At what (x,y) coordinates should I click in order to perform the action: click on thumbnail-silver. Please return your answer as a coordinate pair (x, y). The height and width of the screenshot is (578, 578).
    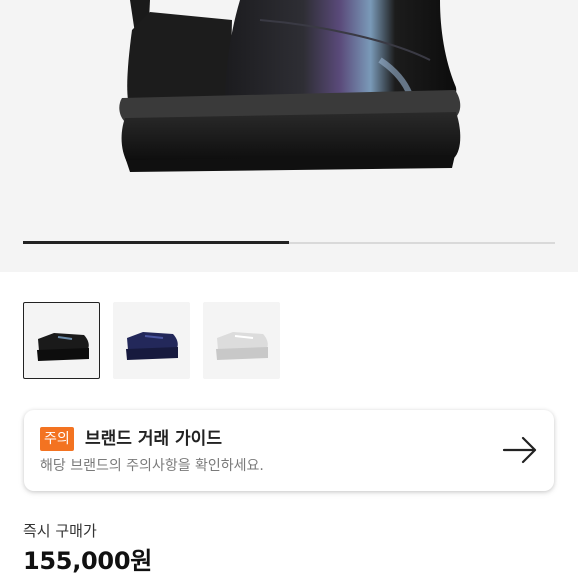
    Looking at the image, I should click on (241, 340).